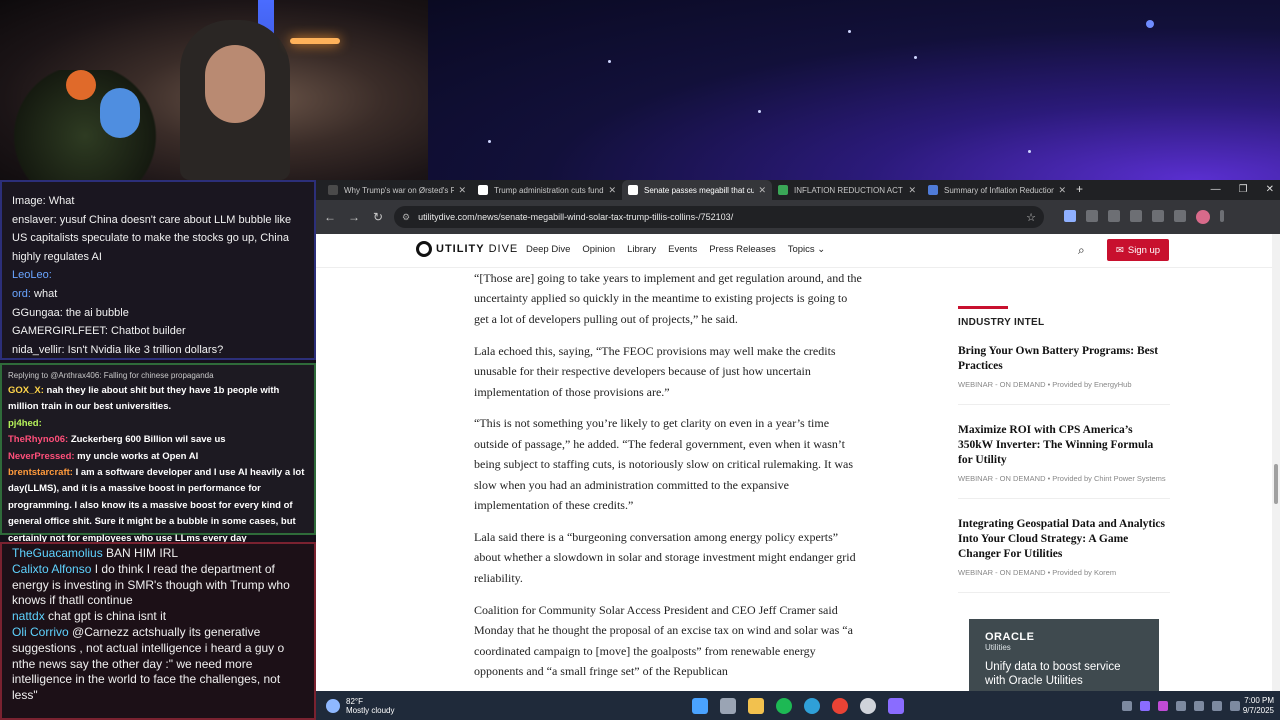  What do you see at coordinates (1203, 217) in the screenshot?
I see `profile-avatar` at bounding box center [1203, 217].